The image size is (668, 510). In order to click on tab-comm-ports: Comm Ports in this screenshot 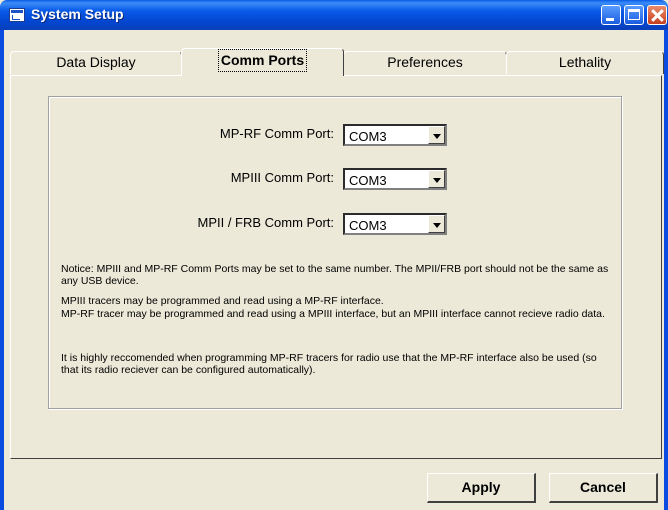, I will do `click(262, 62)`.